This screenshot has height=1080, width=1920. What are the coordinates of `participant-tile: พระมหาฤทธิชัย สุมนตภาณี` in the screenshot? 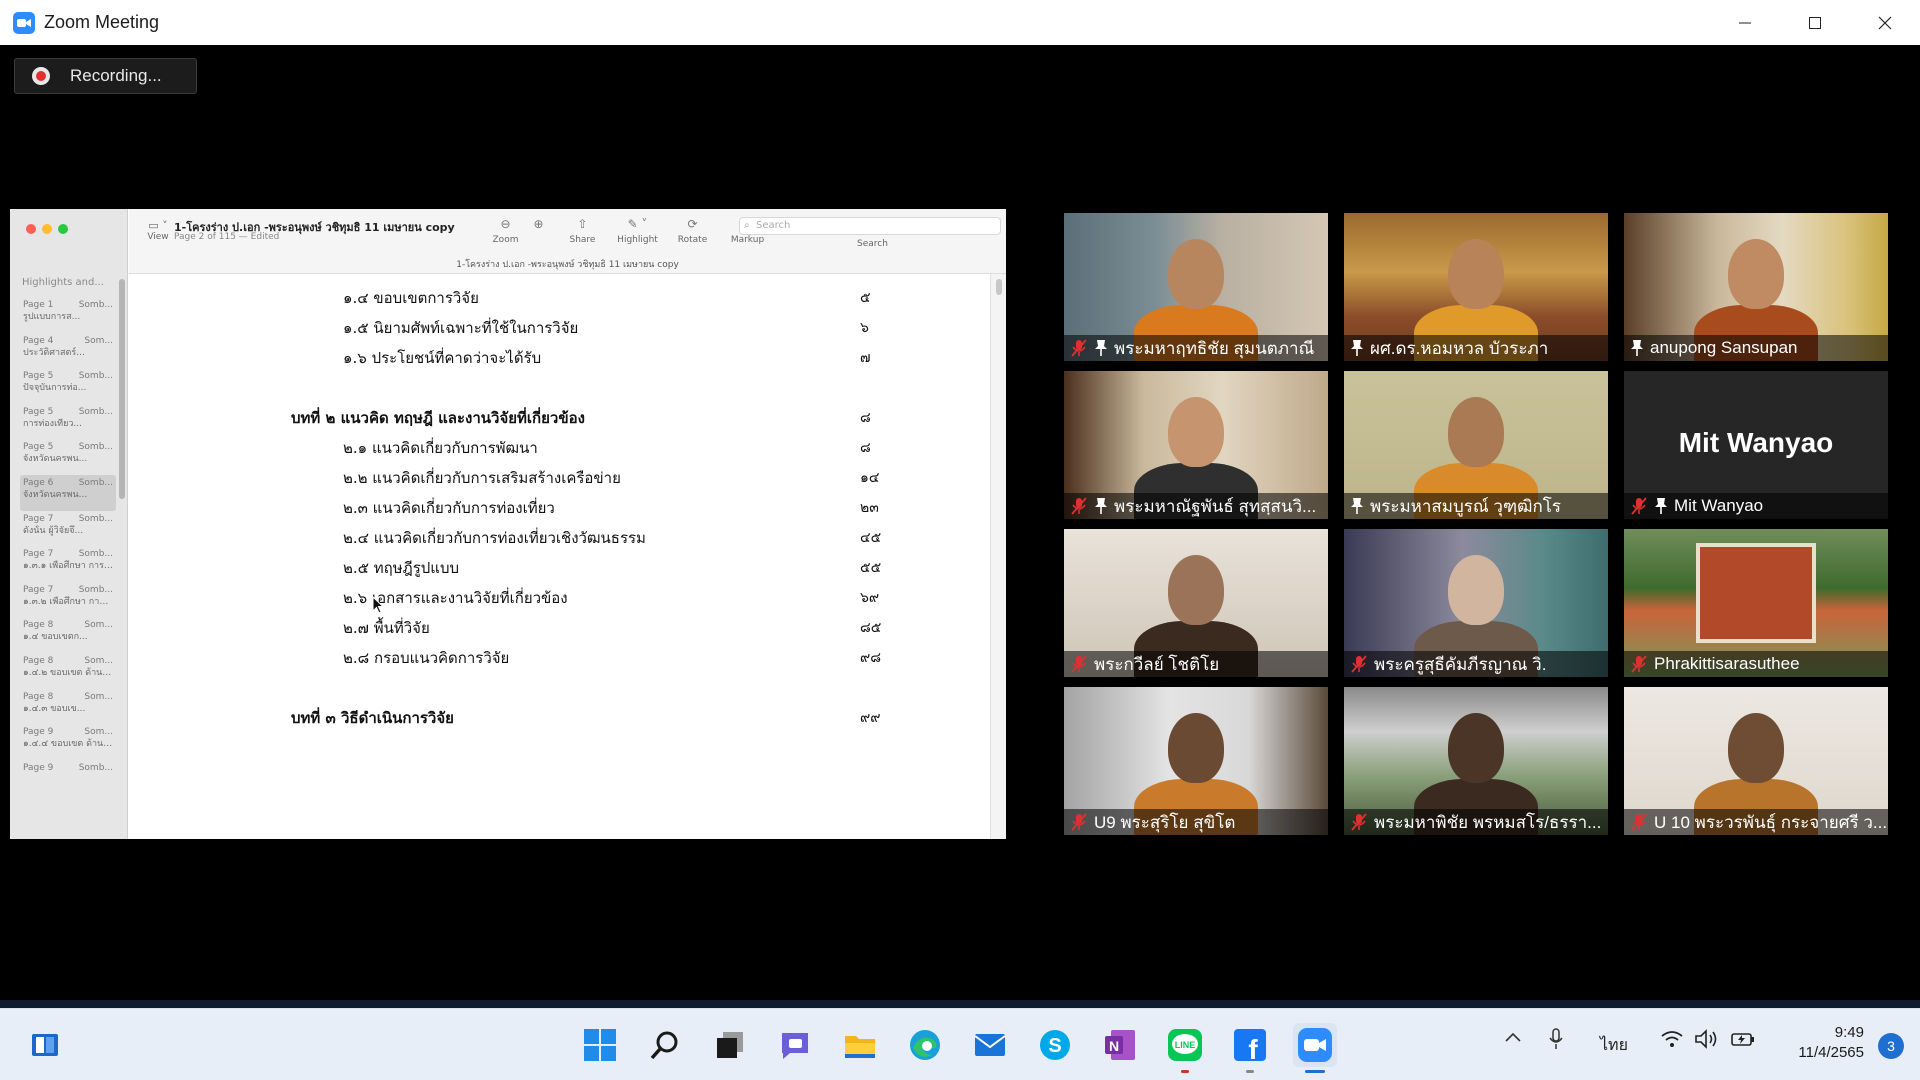 It's located at (1196, 287).